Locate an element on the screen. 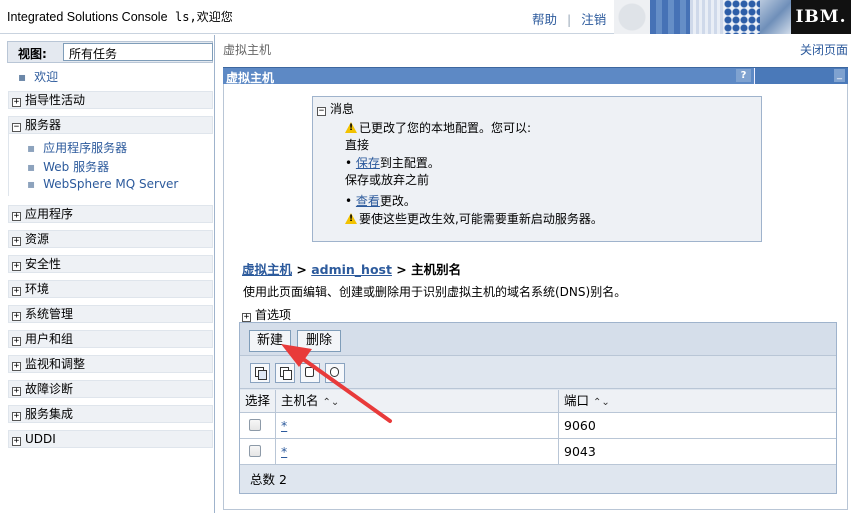  nav-servers-subtree: ▪ 应用程序服务器 ▪ Web 服务器 ▪ WebSphere MQ Server is located at coordinates (110, 165).